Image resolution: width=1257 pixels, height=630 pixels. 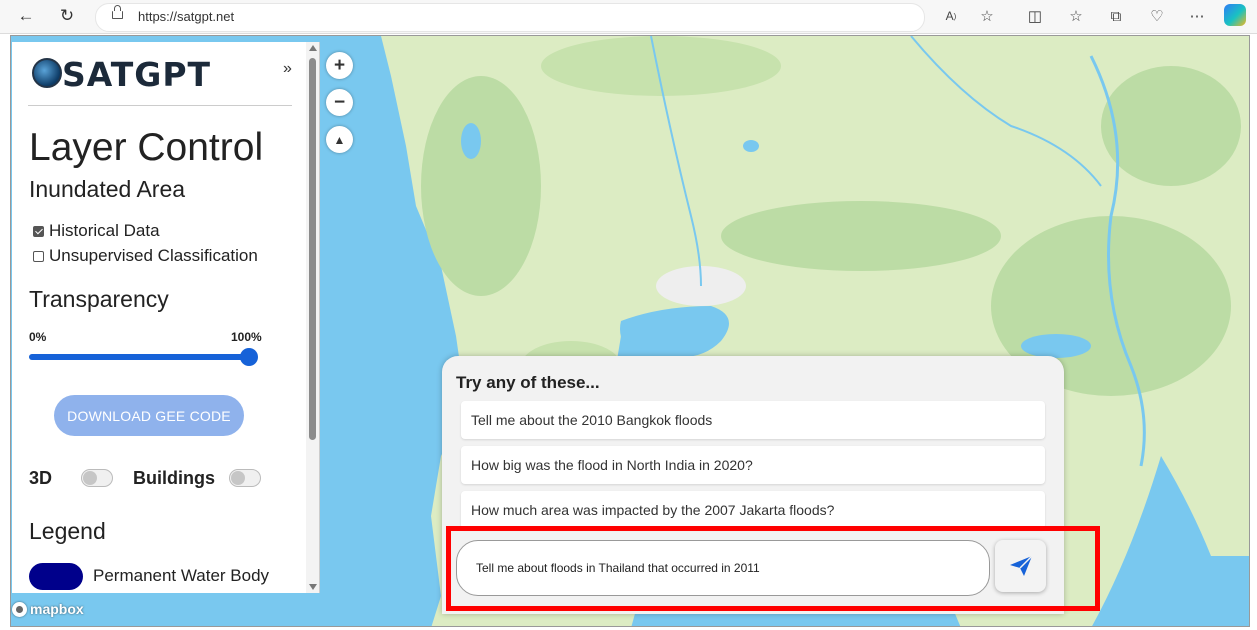 I want to click on checkbox-label: Unsupervised Classification, so click(x=153, y=255).